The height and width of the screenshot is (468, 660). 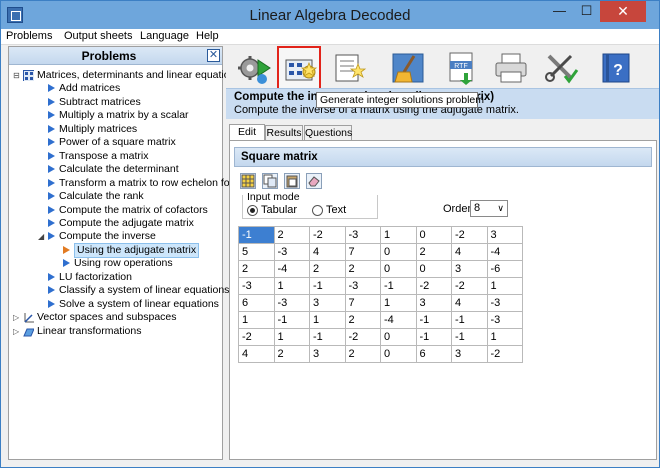 I want to click on panel-close-icon: ✕, so click(x=213, y=55).